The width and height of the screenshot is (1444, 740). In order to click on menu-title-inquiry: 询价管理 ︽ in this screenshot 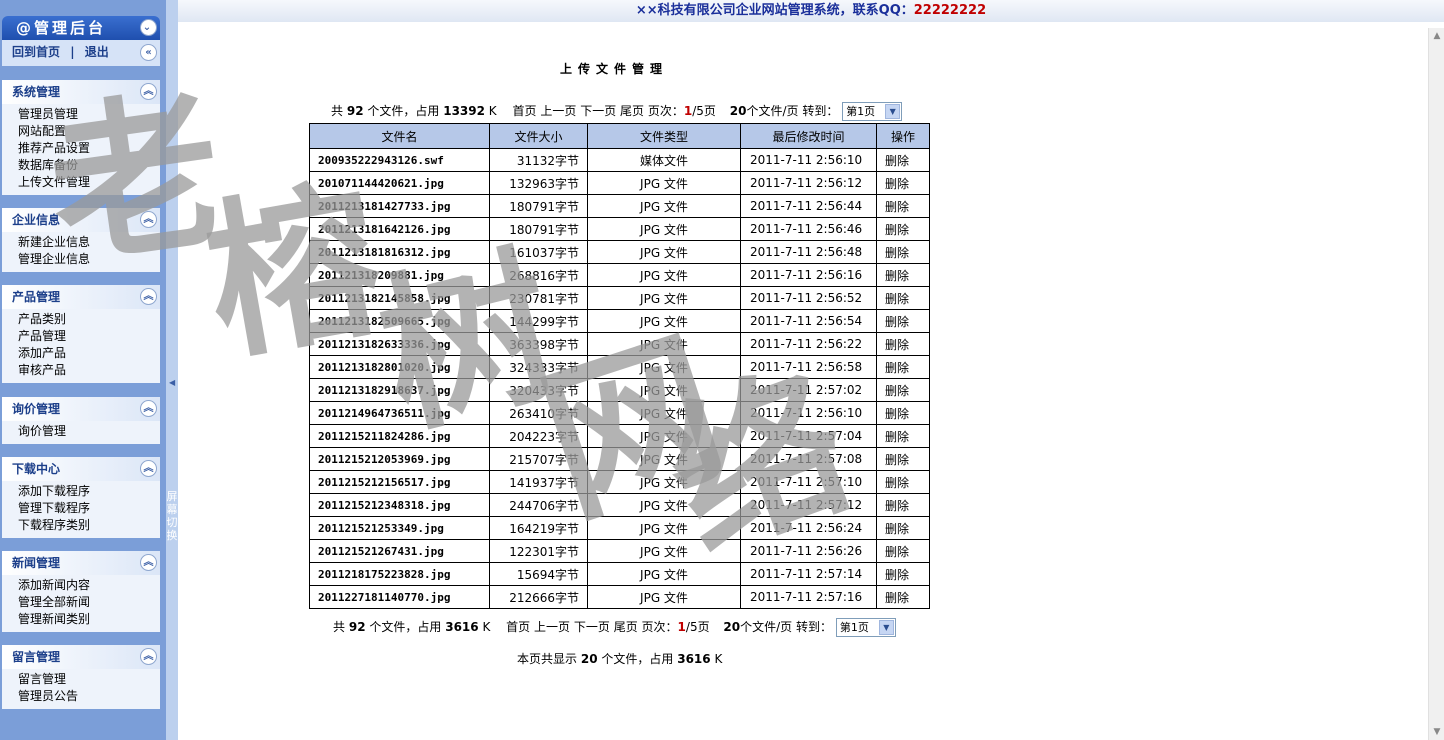, I will do `click(81, 409)`.